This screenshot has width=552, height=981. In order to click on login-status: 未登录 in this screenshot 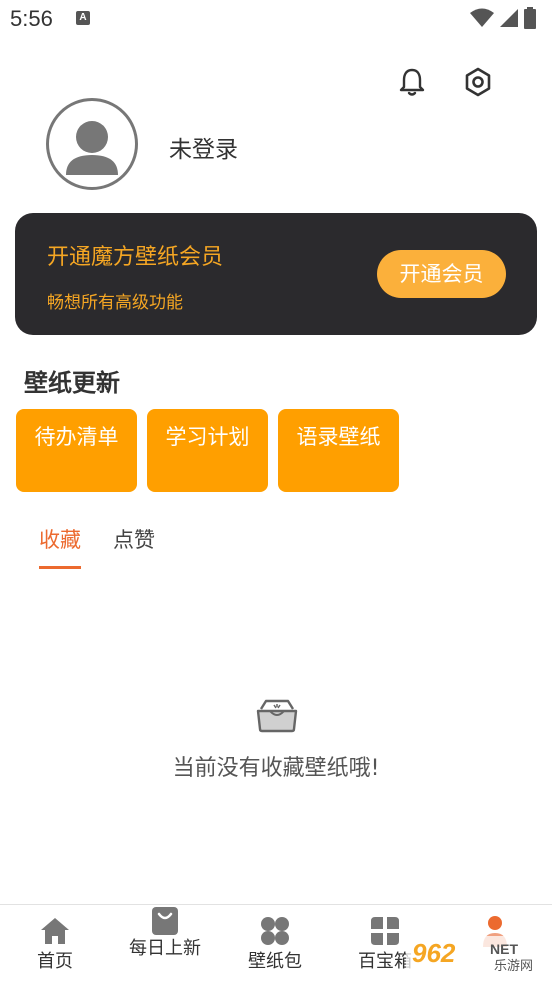, I will do `click(203, 147)`.